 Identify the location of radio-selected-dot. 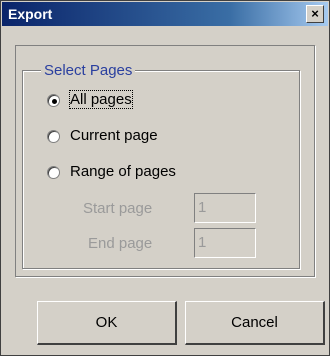
(54, 101).